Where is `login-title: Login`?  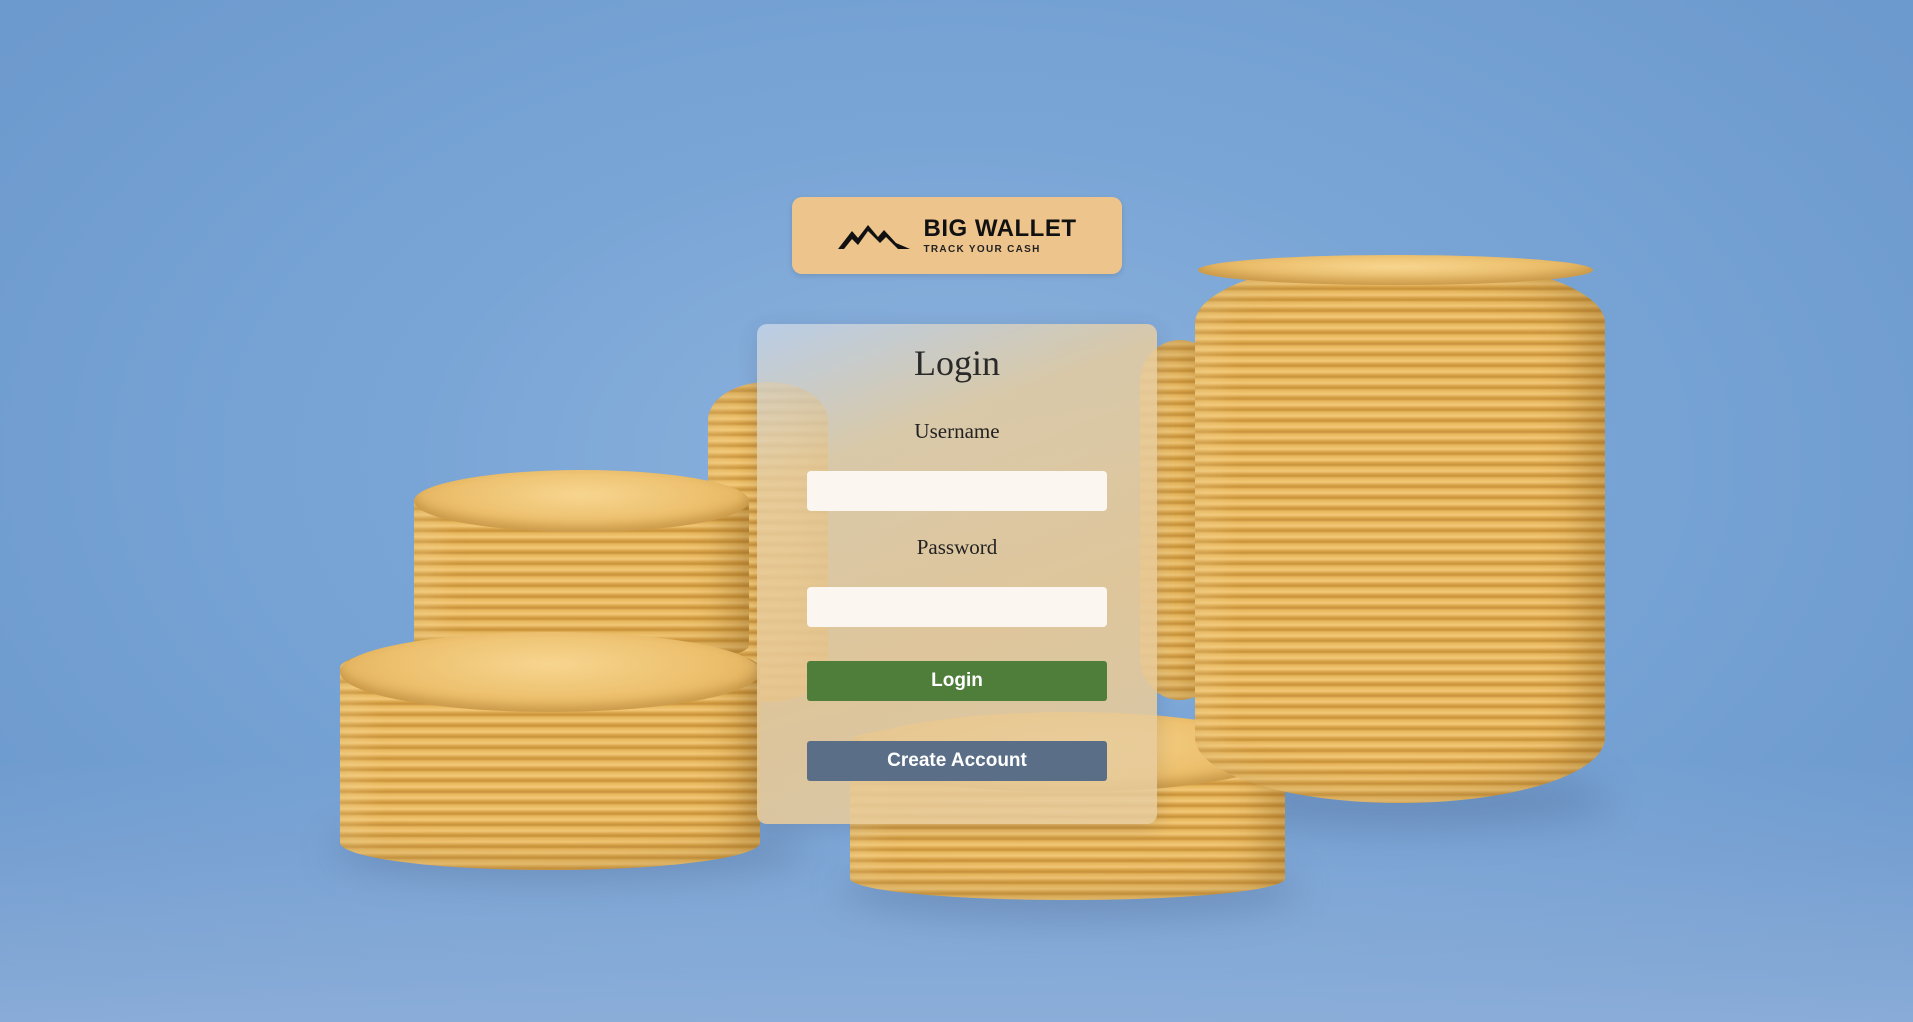 login-title: Login is located at coordinates (957, 363).